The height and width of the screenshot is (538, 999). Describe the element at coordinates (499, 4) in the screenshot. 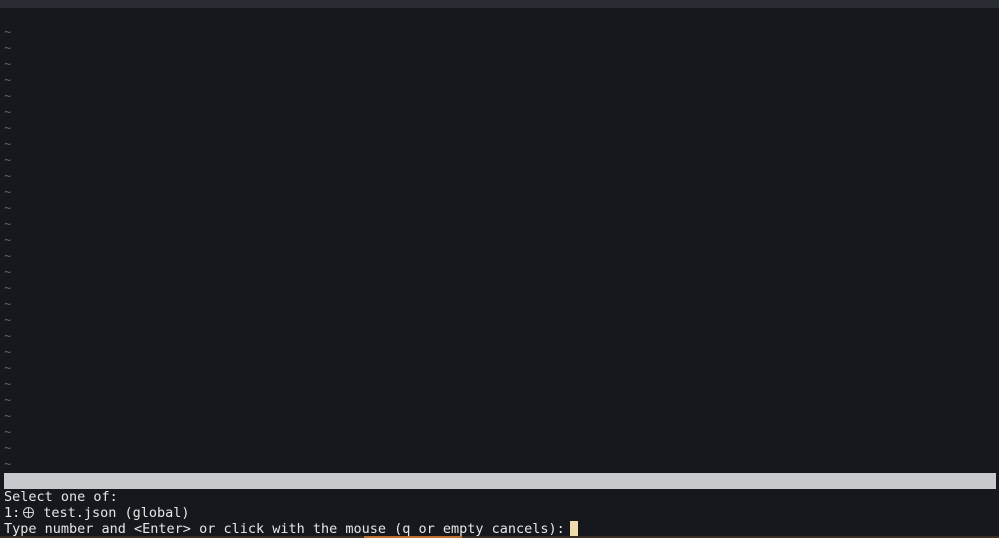

I see `window-top-bar` at that location.